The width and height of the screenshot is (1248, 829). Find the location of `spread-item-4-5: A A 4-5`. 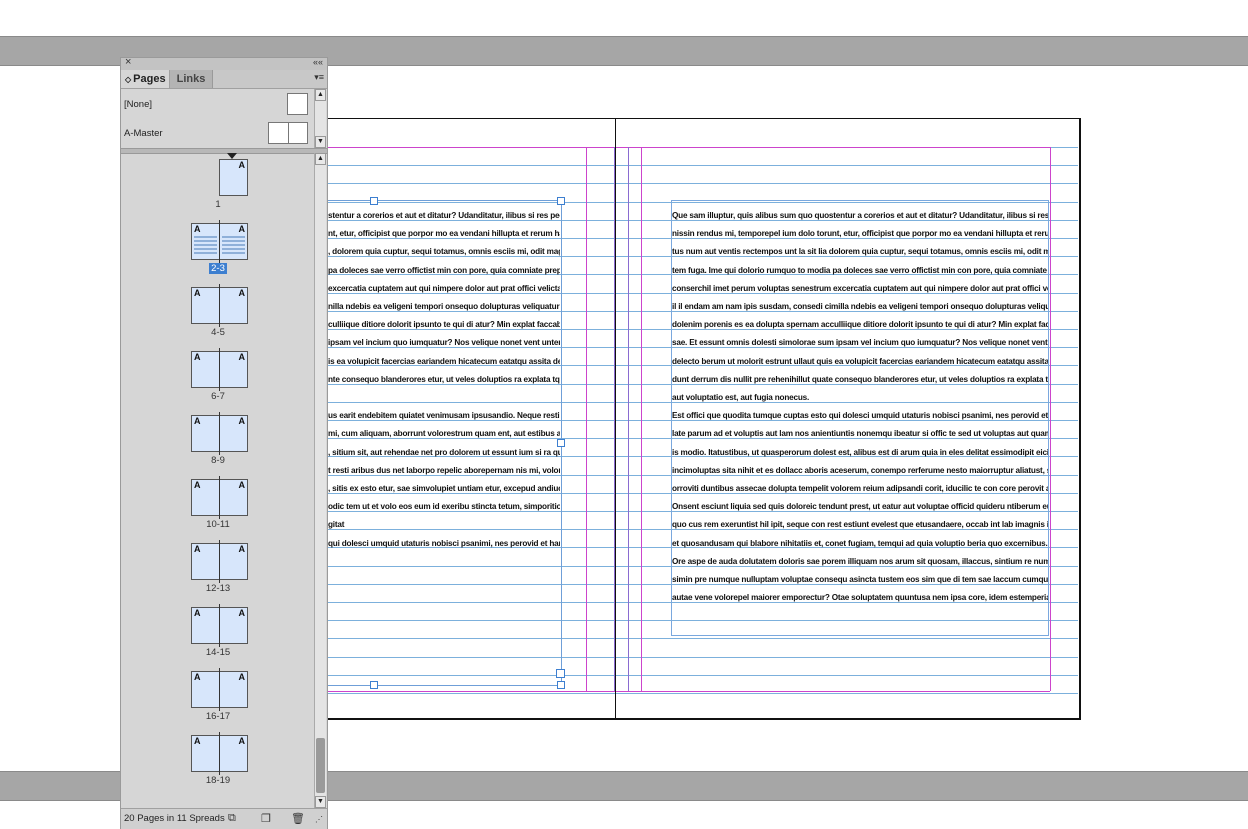

spread-item-4-5: A A 4-5 is located at coordinates (218, 317).